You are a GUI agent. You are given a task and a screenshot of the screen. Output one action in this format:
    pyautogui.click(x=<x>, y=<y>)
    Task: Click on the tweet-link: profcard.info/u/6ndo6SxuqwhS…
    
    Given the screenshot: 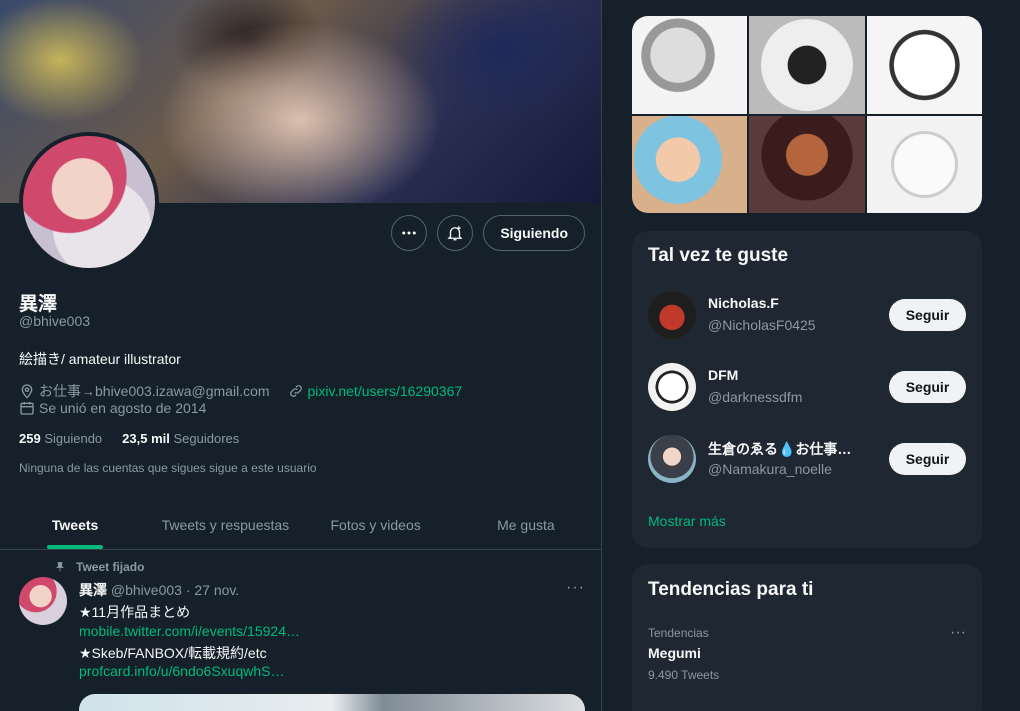 What is the action you would take?
    pyautogui.click(x=181, y=671)
    